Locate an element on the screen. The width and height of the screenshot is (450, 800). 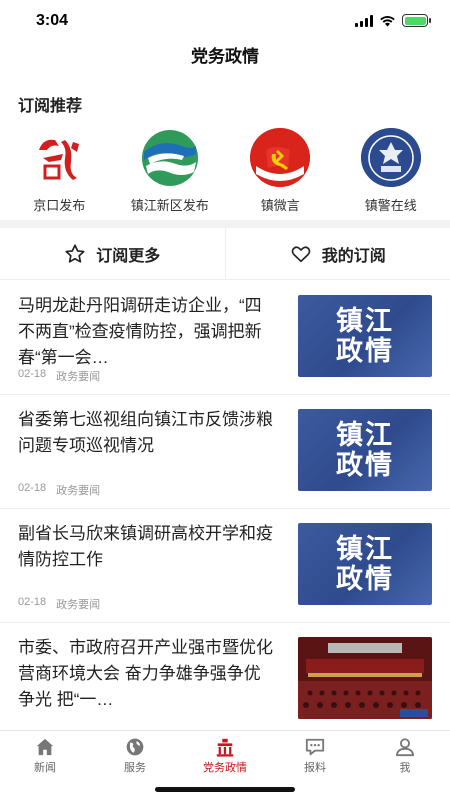
news-item: 副省长马欣来镇调研高校开学和疫情防控工作 02-18 政务要闻 镇江政情 is located at coordinates (225, 566).